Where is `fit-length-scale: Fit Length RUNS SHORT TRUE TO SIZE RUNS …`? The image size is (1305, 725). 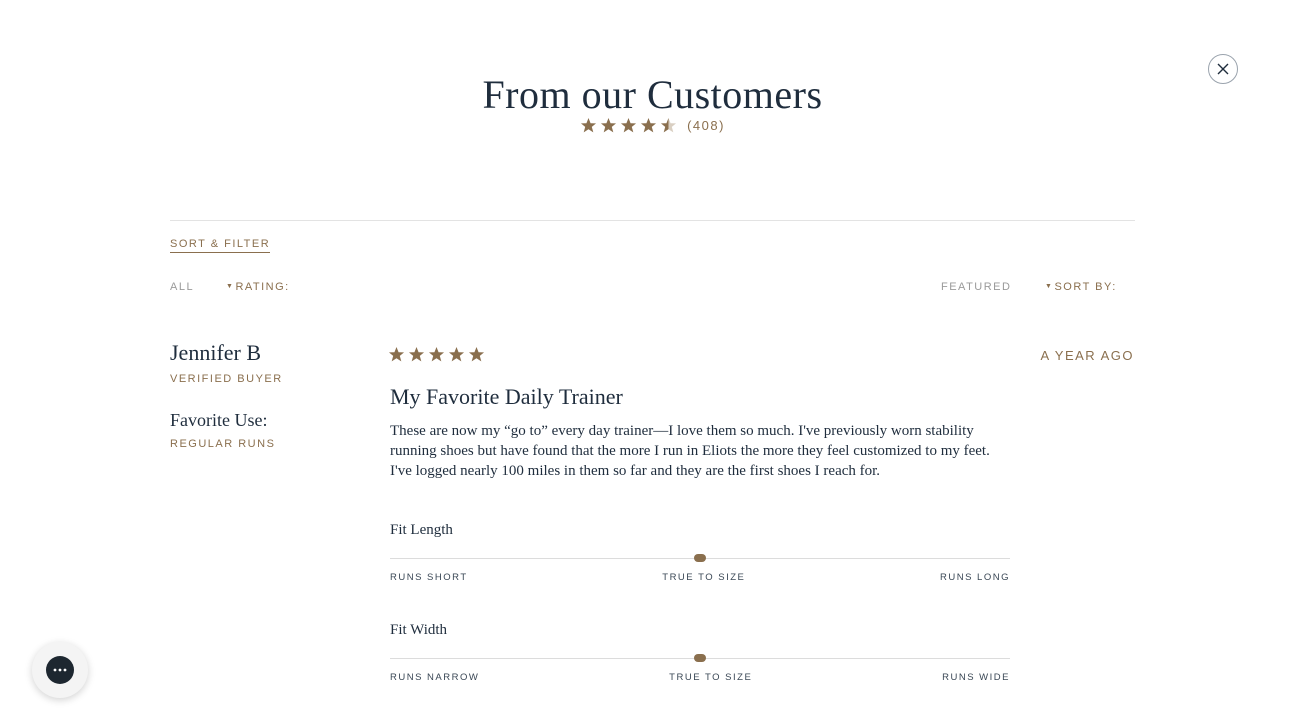
fit-length-scale: Fit Length RUNS SHORT TRUE TO SIZE RUNS … is located at coordinates (701, 552).